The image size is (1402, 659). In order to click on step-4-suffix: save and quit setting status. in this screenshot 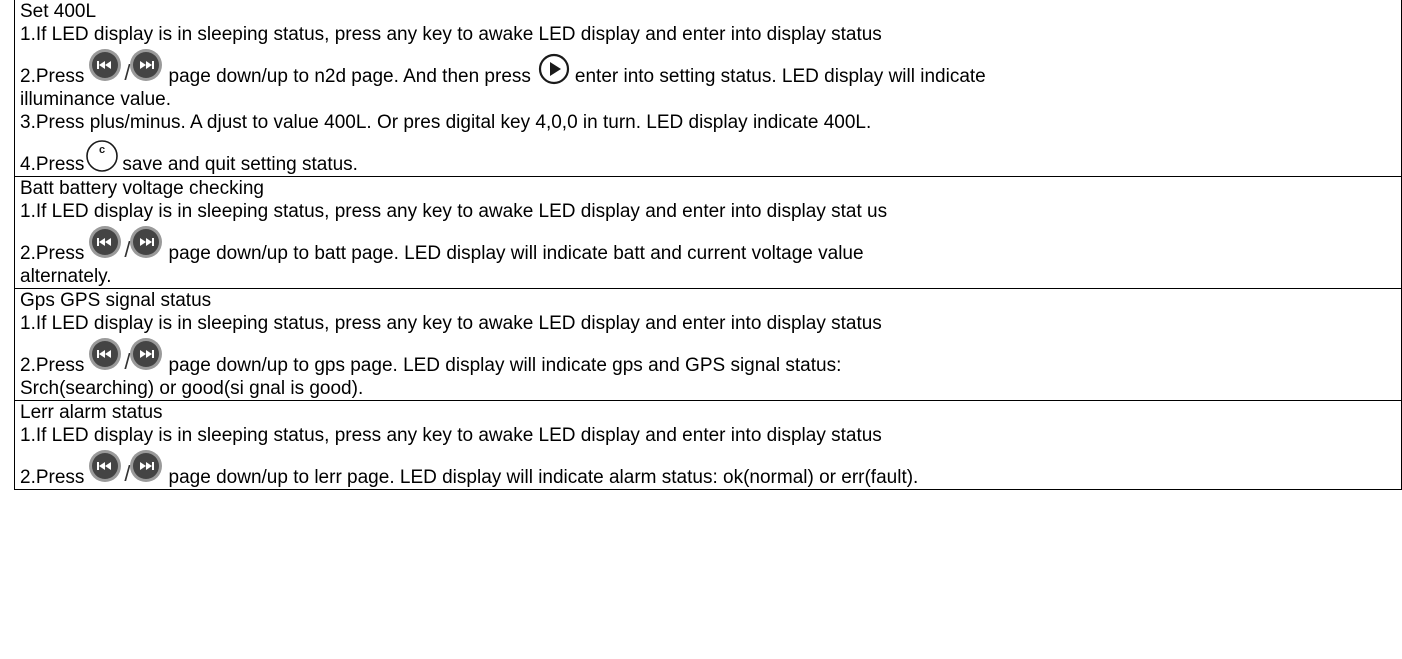, I will do `click(240, 164)`.